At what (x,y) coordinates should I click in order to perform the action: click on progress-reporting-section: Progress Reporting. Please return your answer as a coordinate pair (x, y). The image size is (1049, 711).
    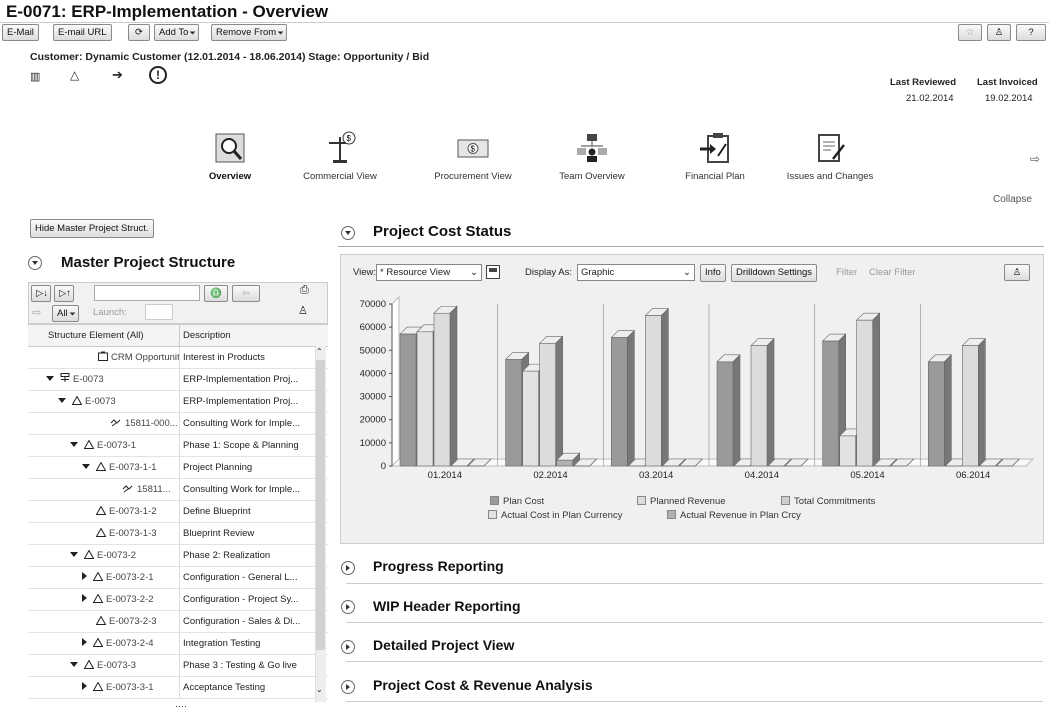
    Looking at the image, I should click on (438, 566).